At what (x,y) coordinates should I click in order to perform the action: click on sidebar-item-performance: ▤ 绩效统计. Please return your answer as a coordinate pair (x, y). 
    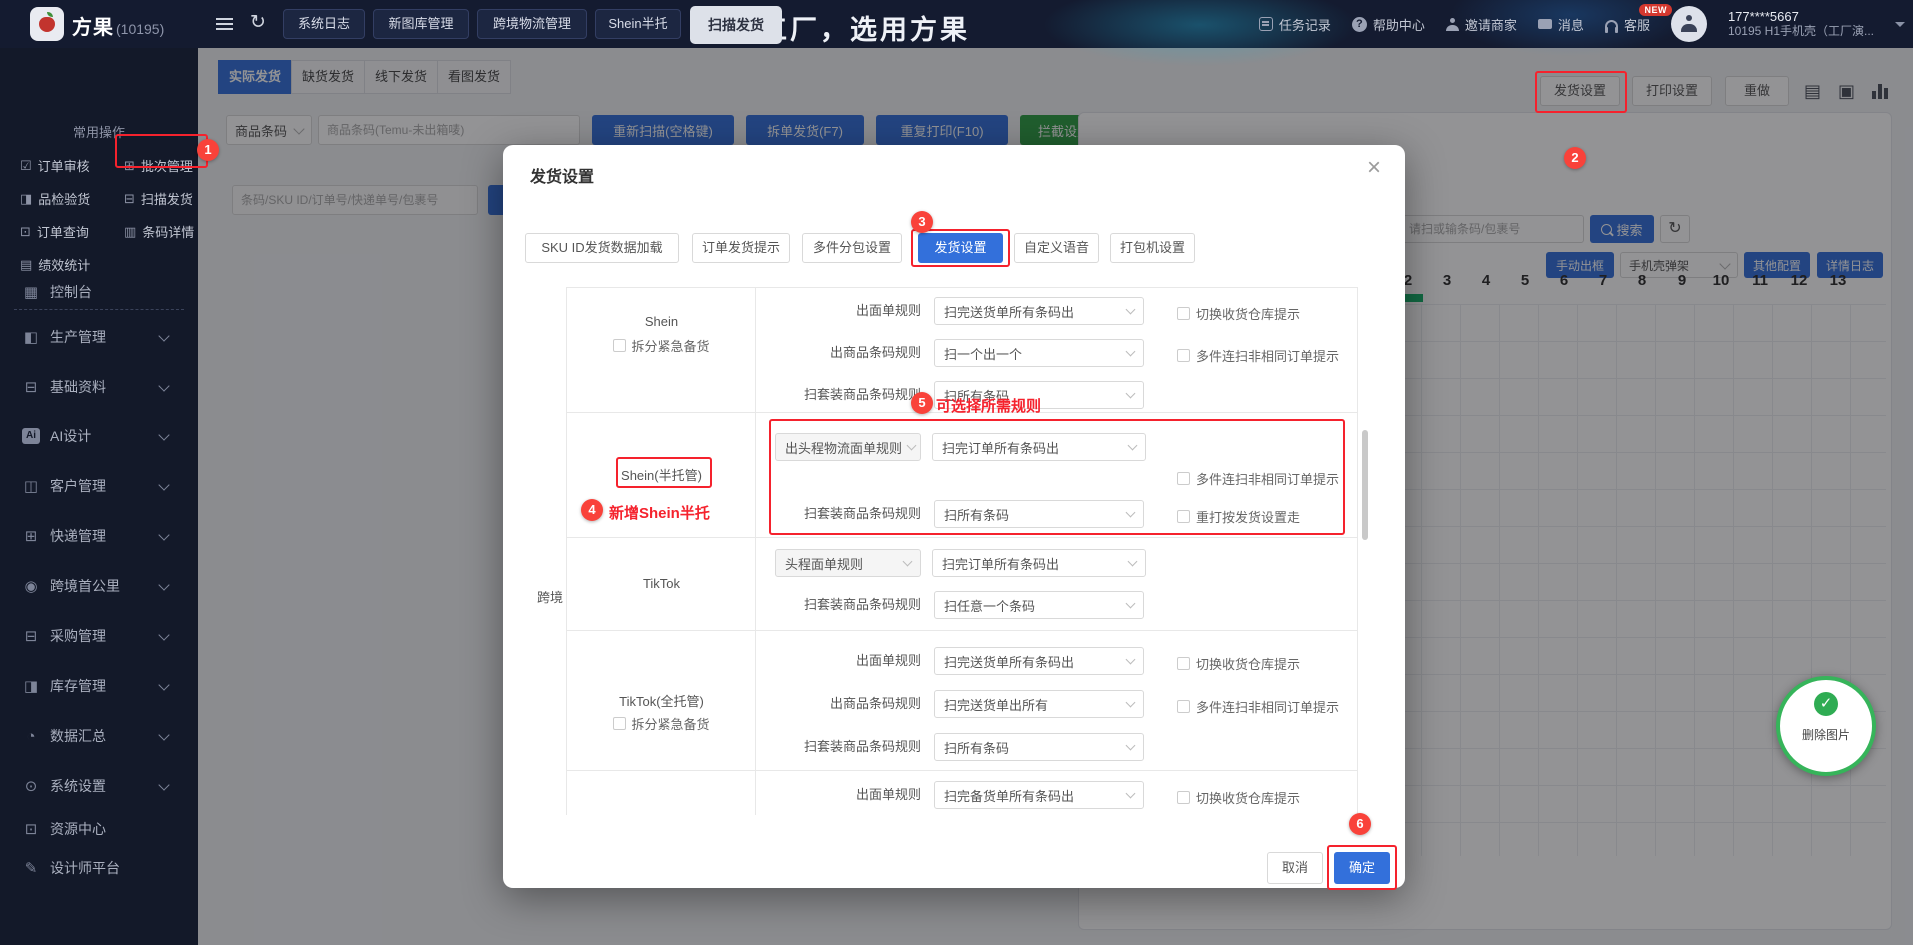
    Looking at the image, I should click on (55, 264).